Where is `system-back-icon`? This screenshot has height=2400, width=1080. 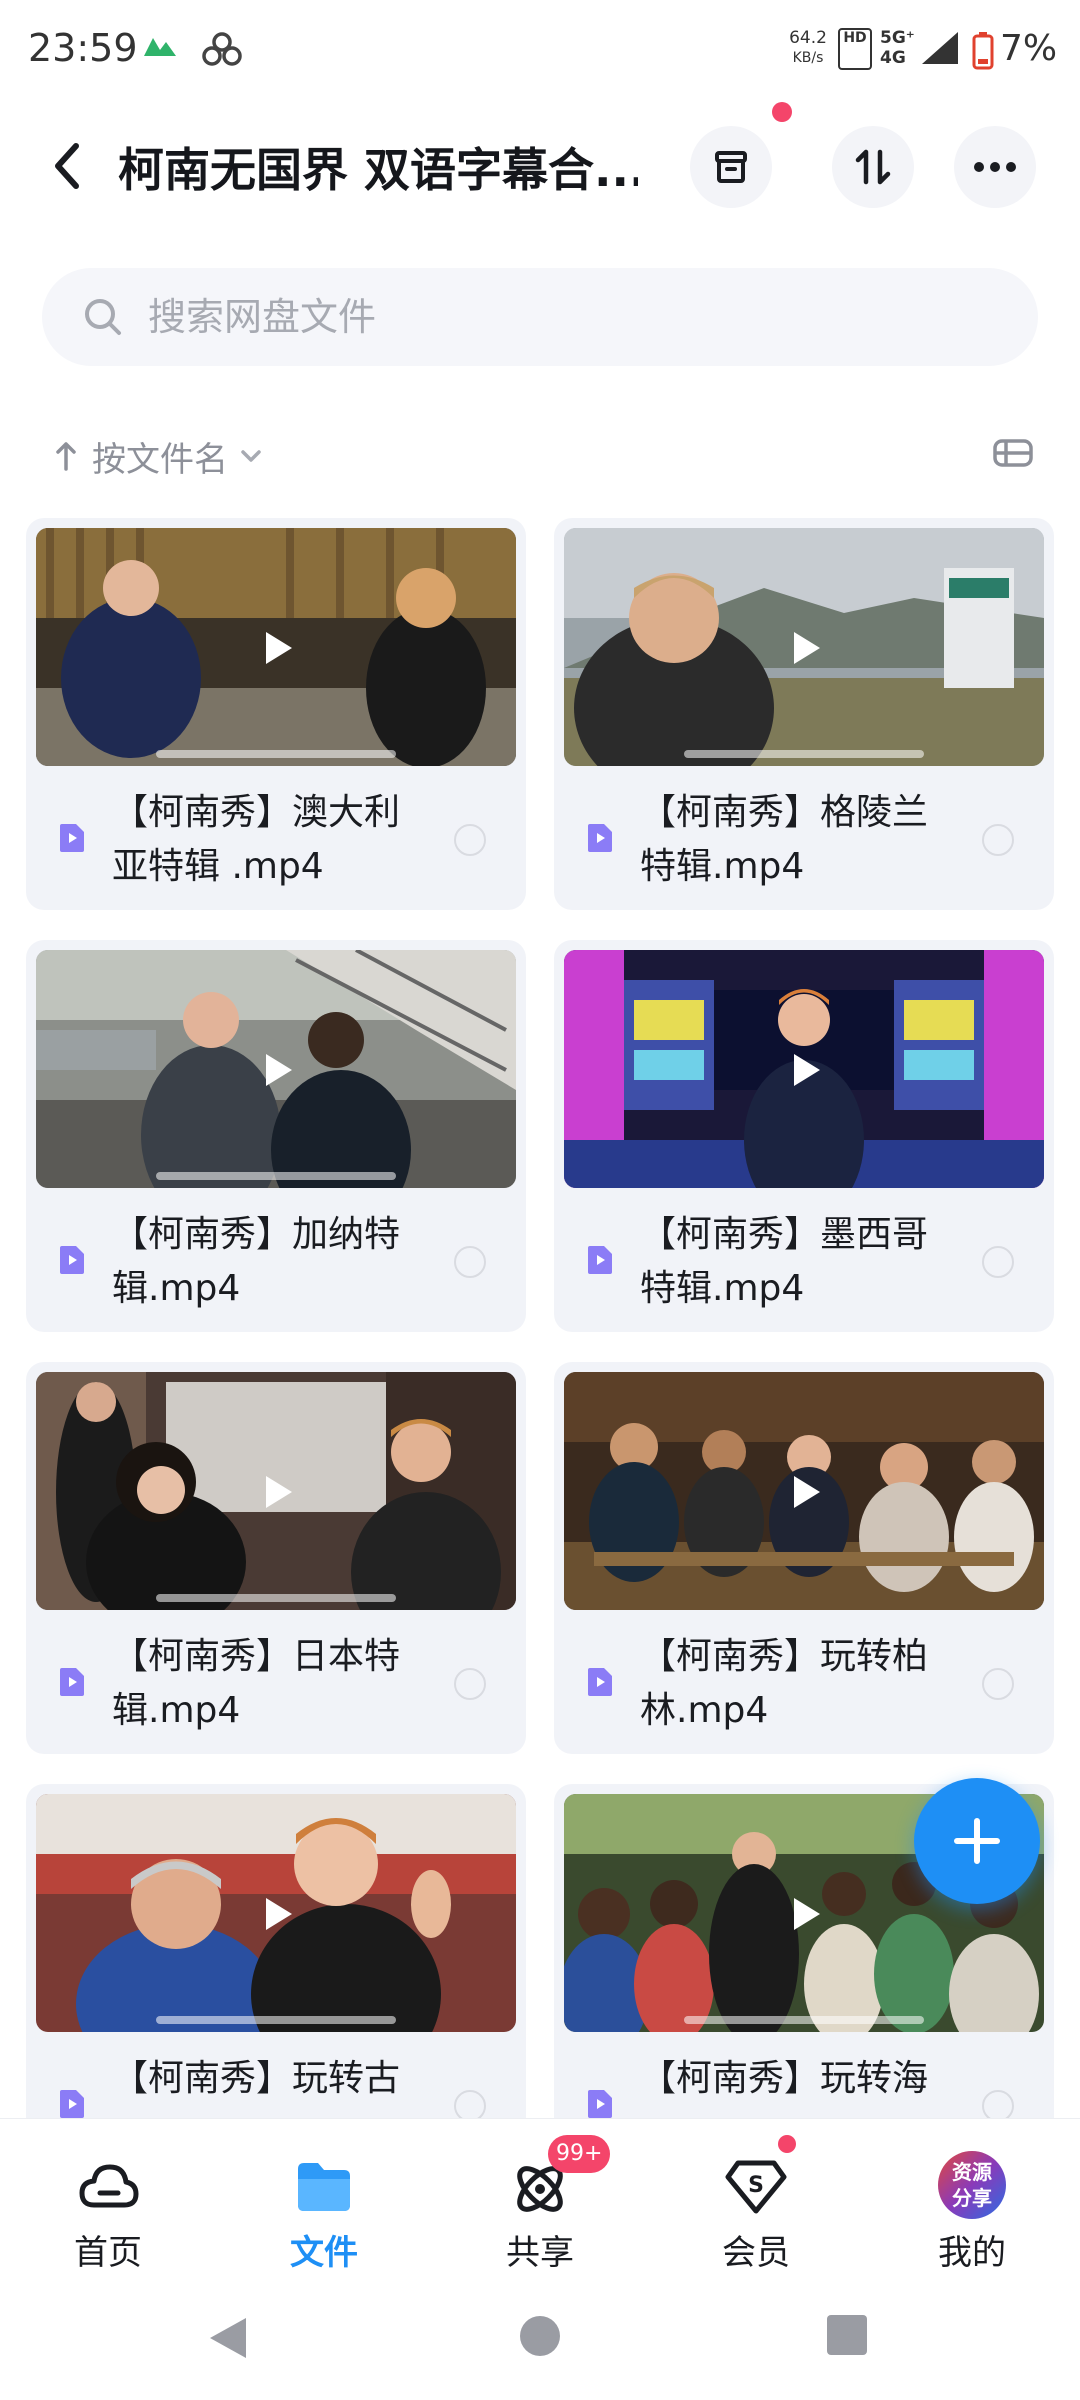
system-back-icon is located at coordinates (228, 2338).